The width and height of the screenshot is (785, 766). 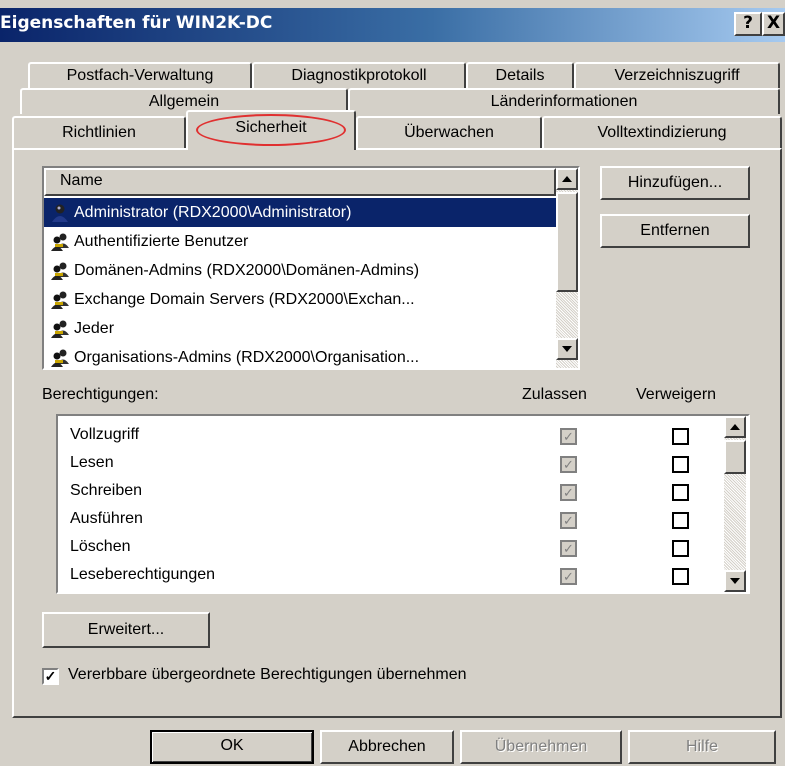 I want to click on cancel-button: Abbrechen, so click(x=387, y=747).